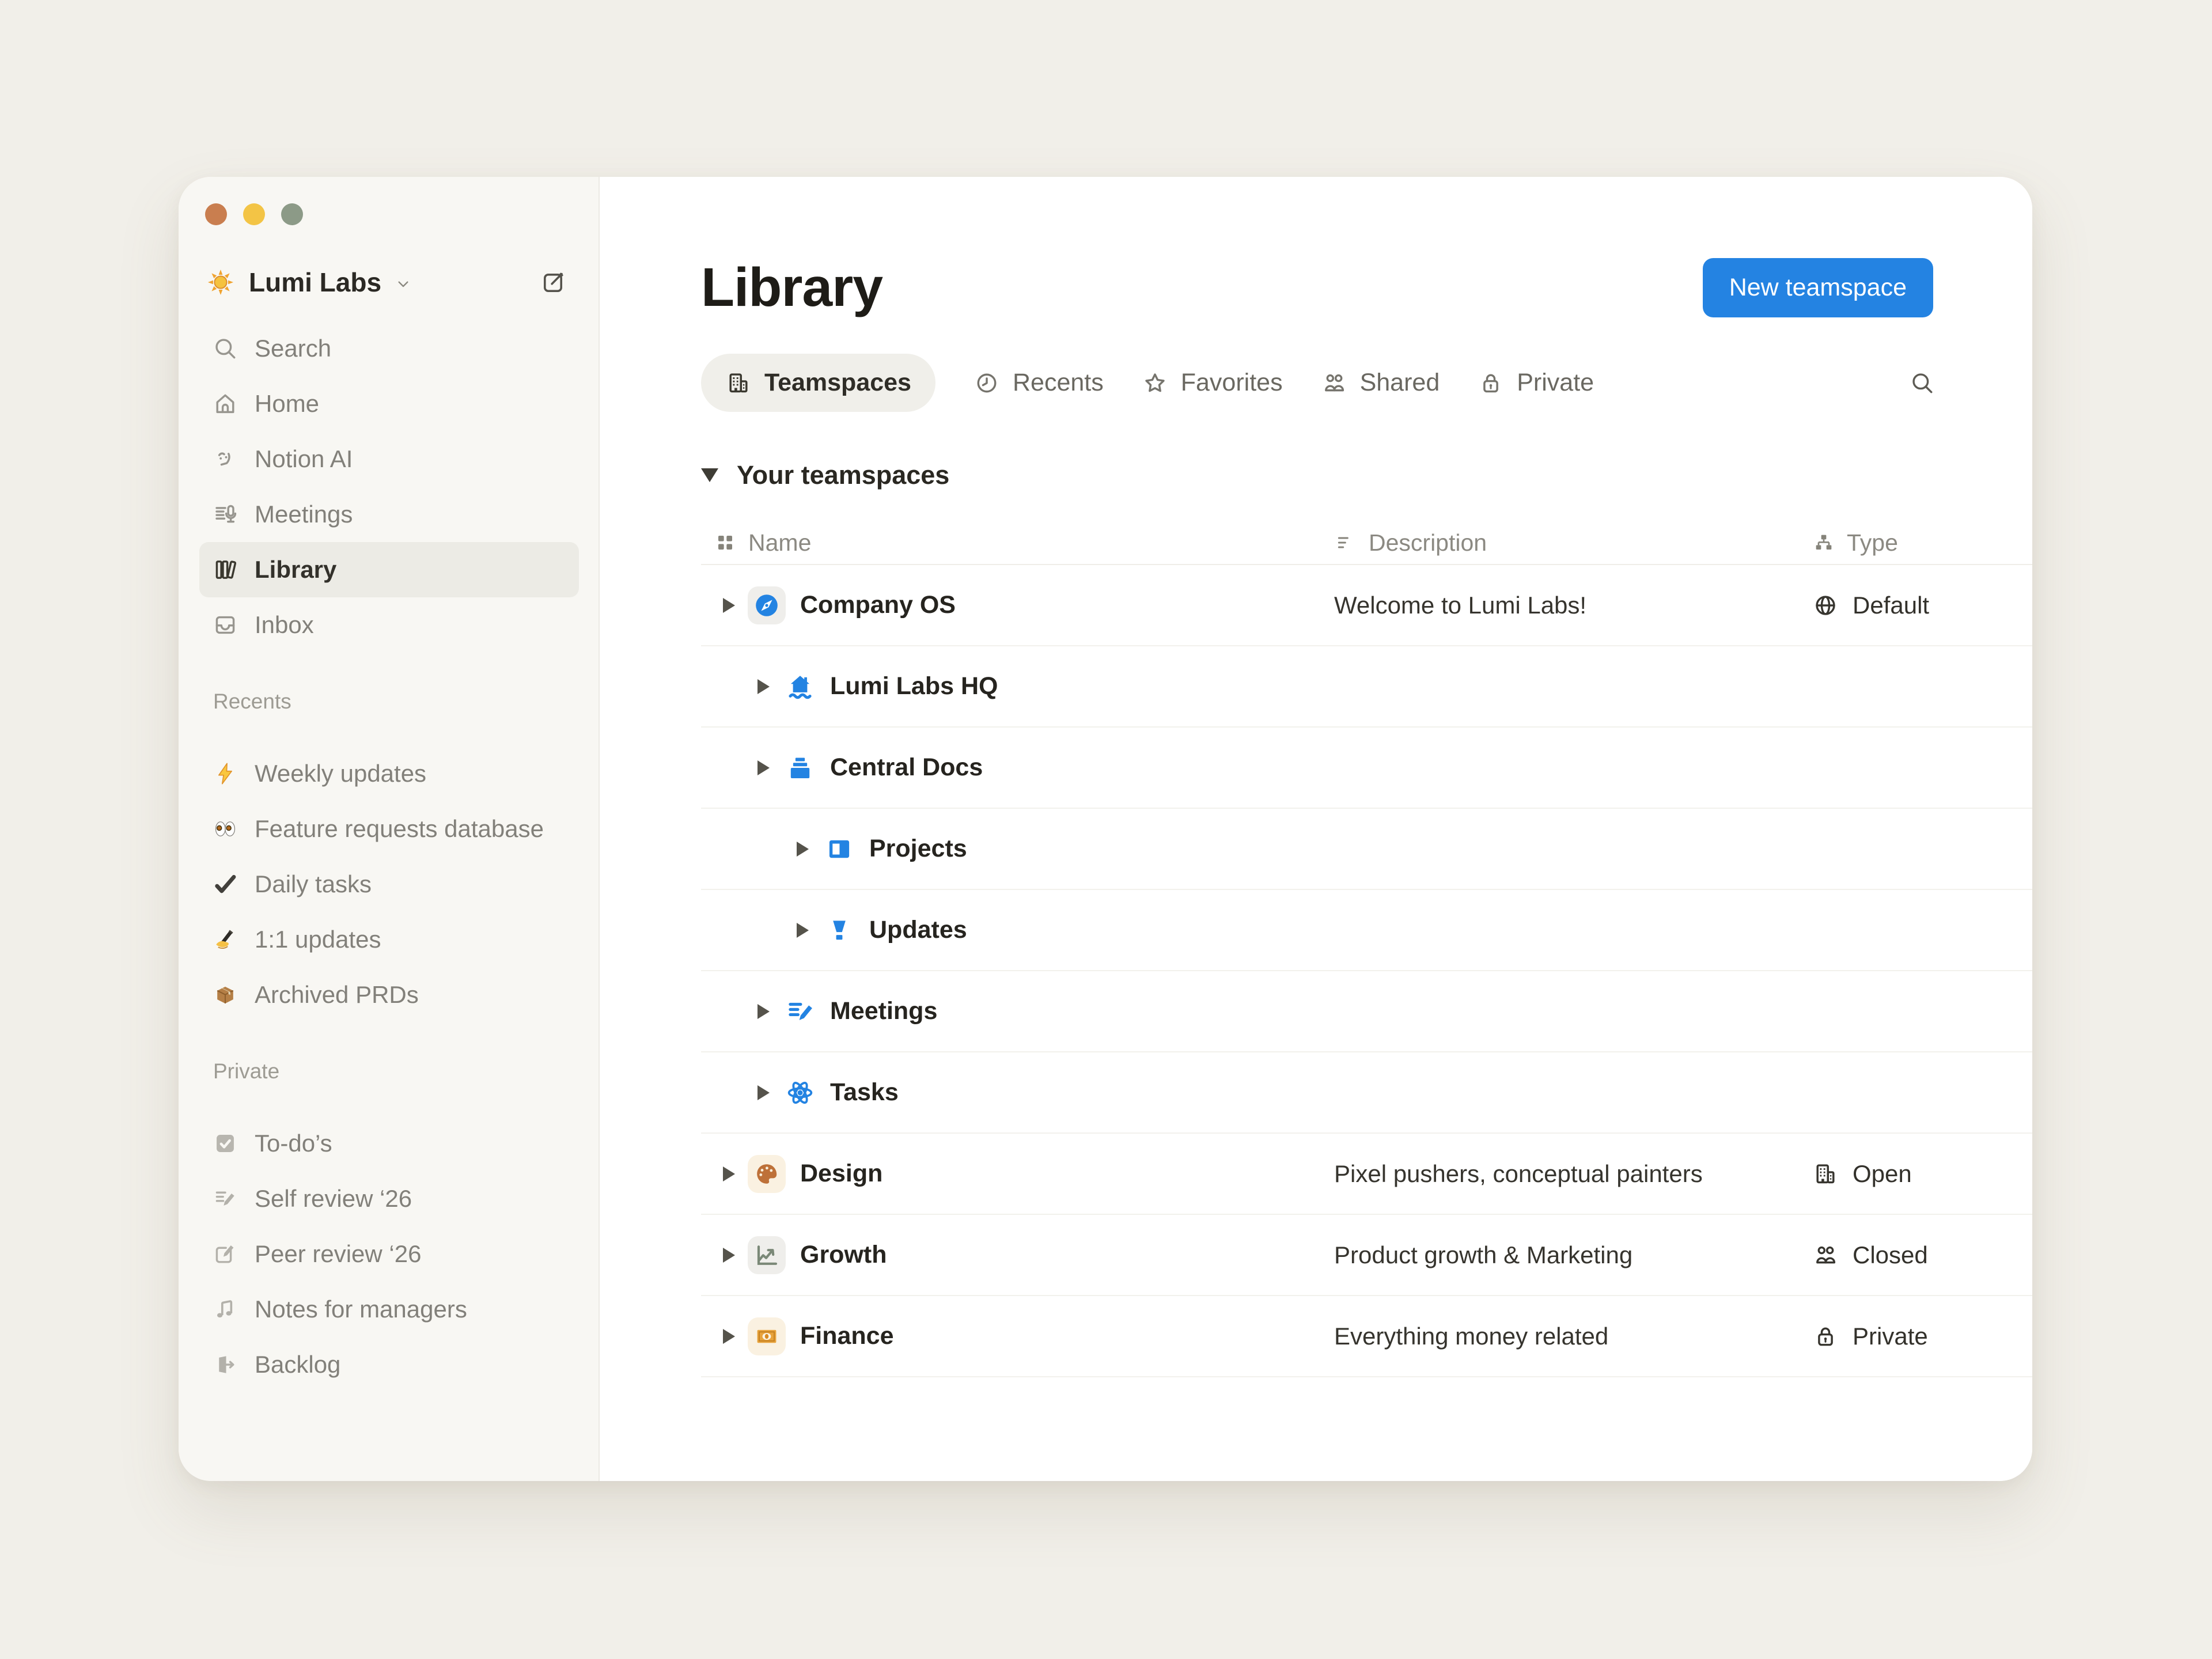 The image size is (2212, 1659). I want to click on table-row: Company OS Welcome to Lumi Labs! Default, so click(1366, 605).